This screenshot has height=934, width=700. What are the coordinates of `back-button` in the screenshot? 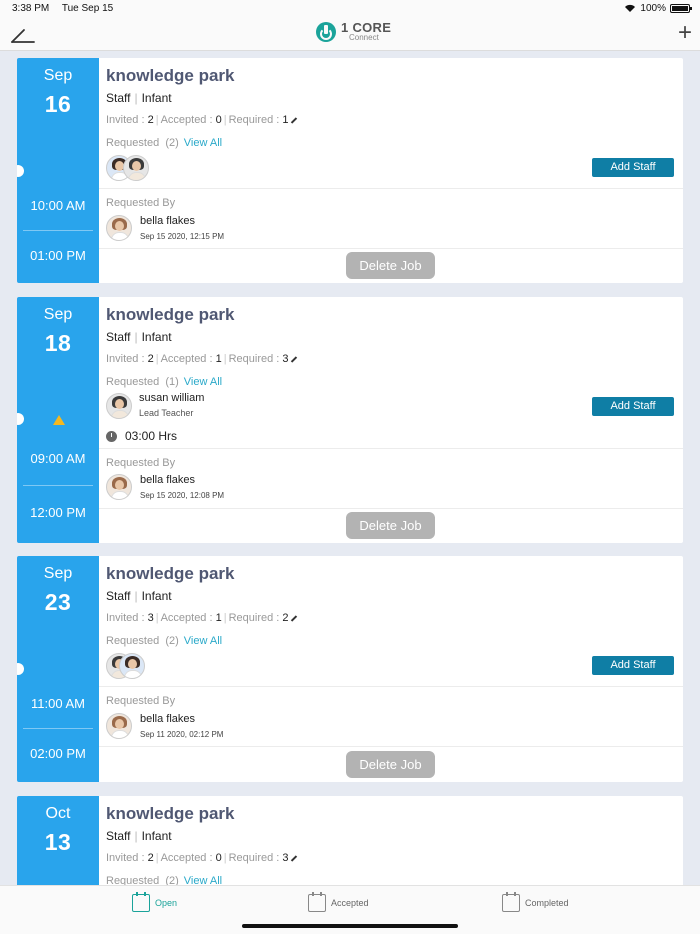 It's located at (23, 34).